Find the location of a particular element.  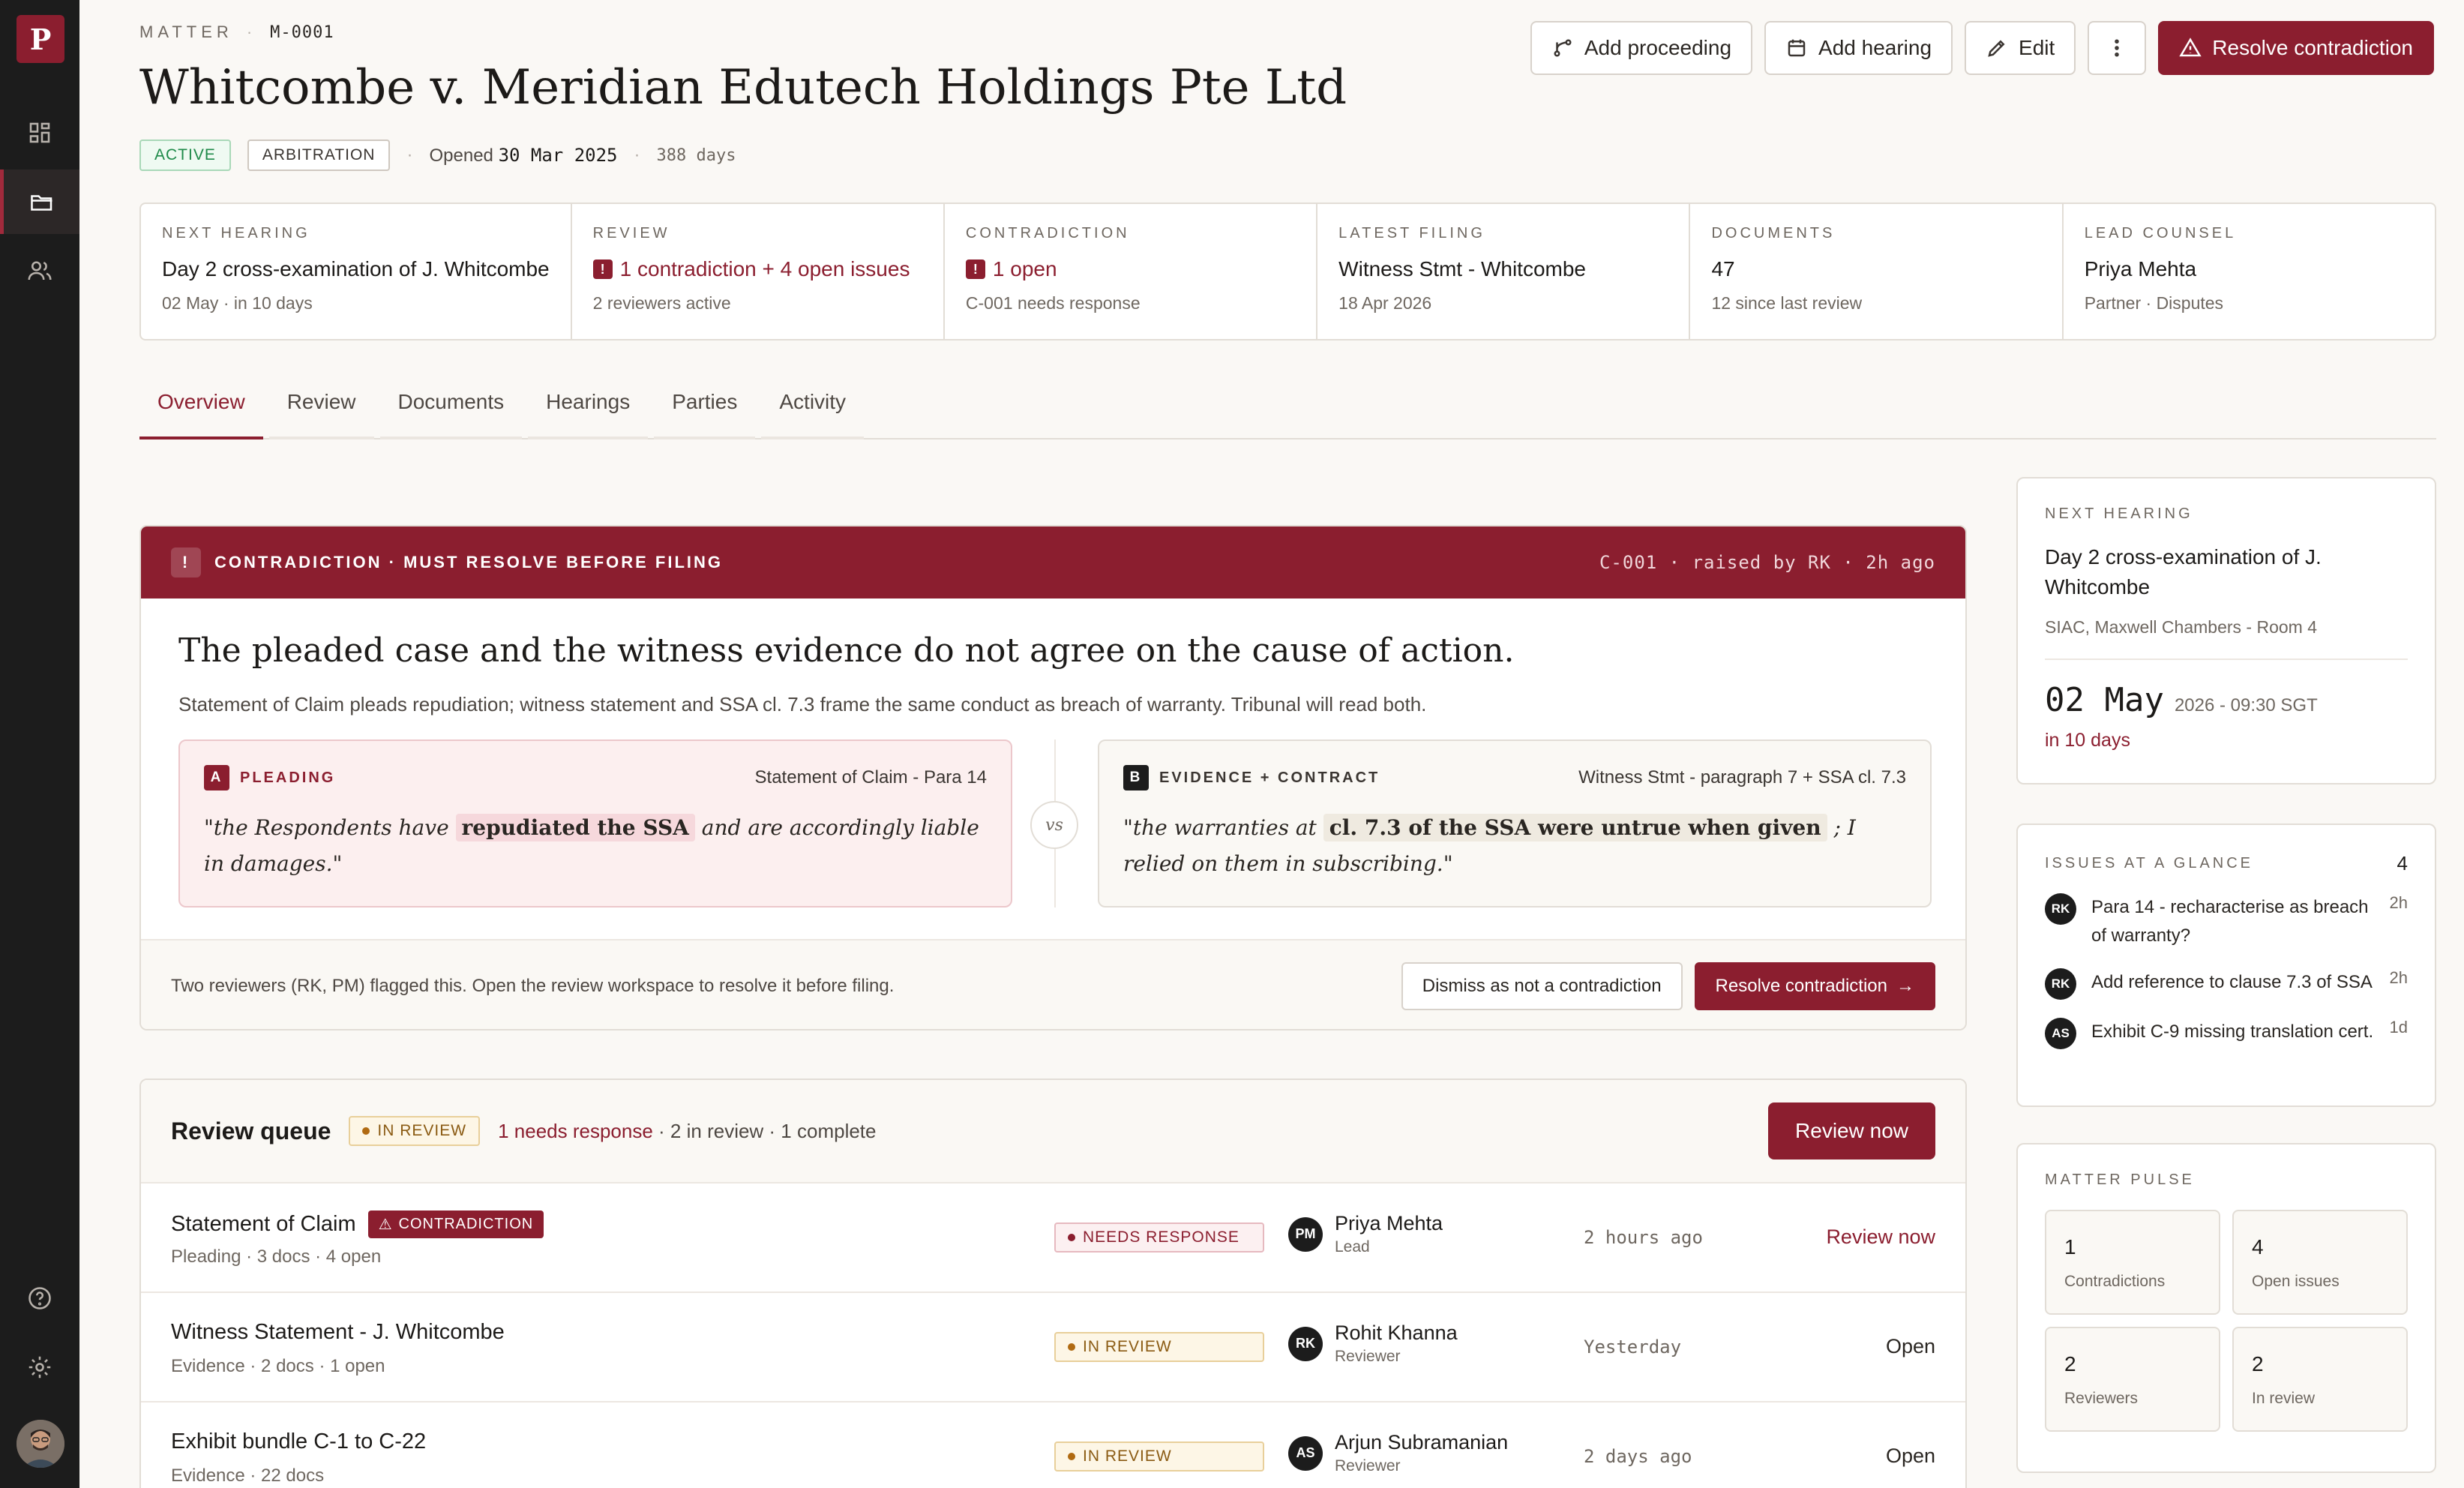

stat-label: DOCUMENTS is located at coordinates (1773, 233).